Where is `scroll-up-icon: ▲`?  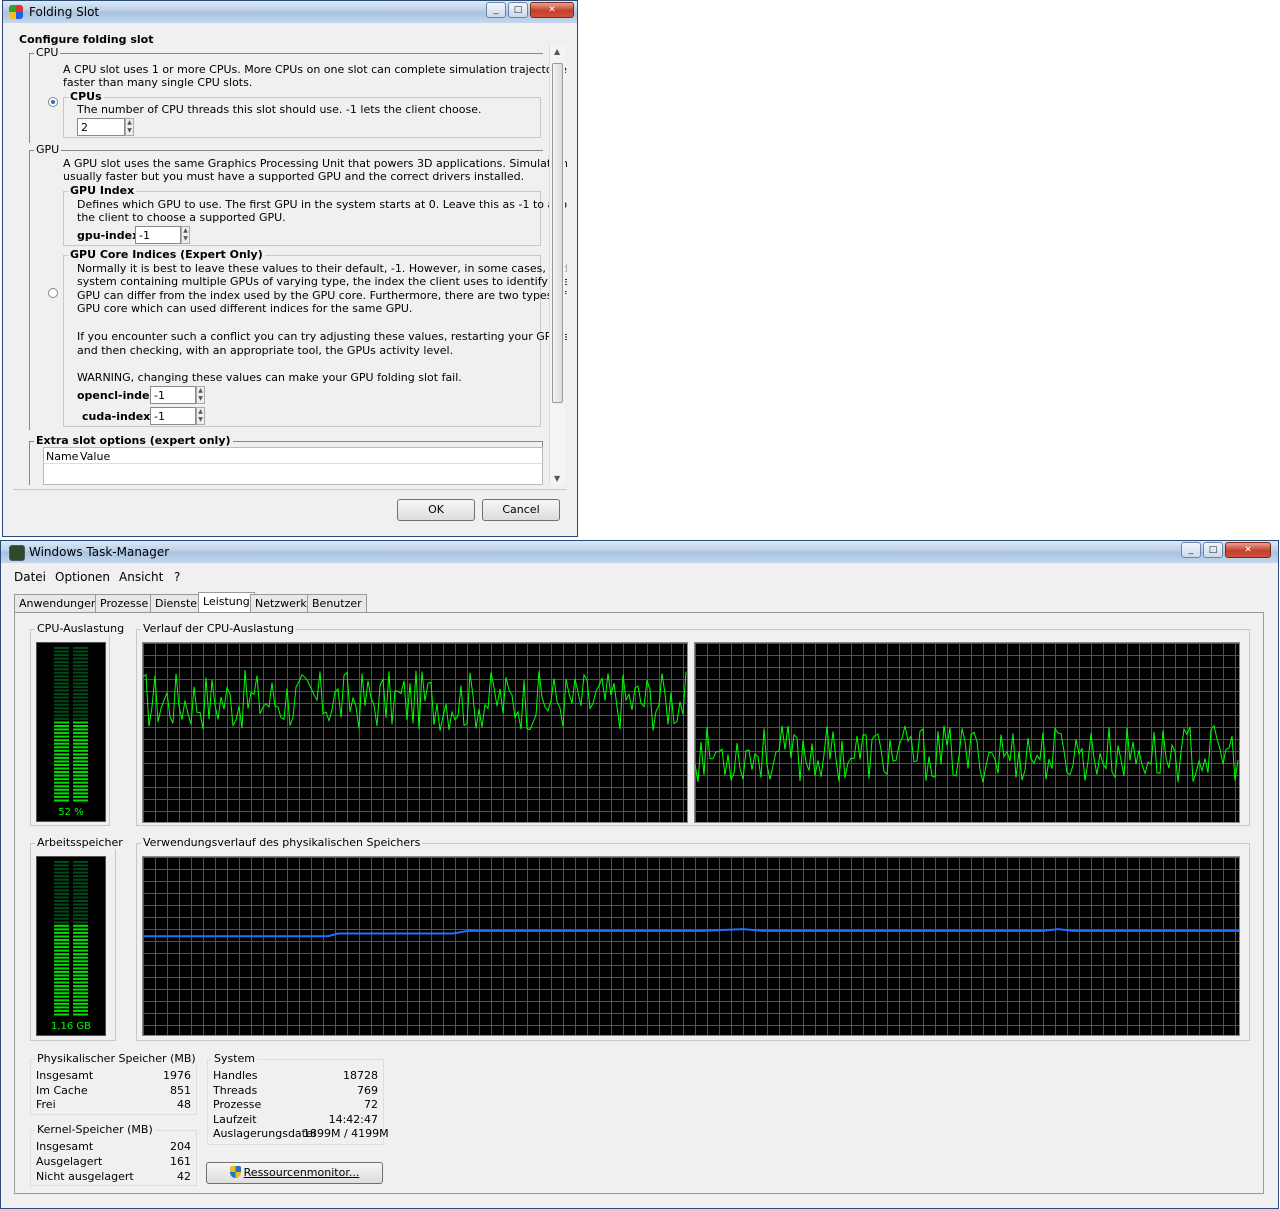
scroll-up-icon: ▲ is located at coordinates (557, 51).